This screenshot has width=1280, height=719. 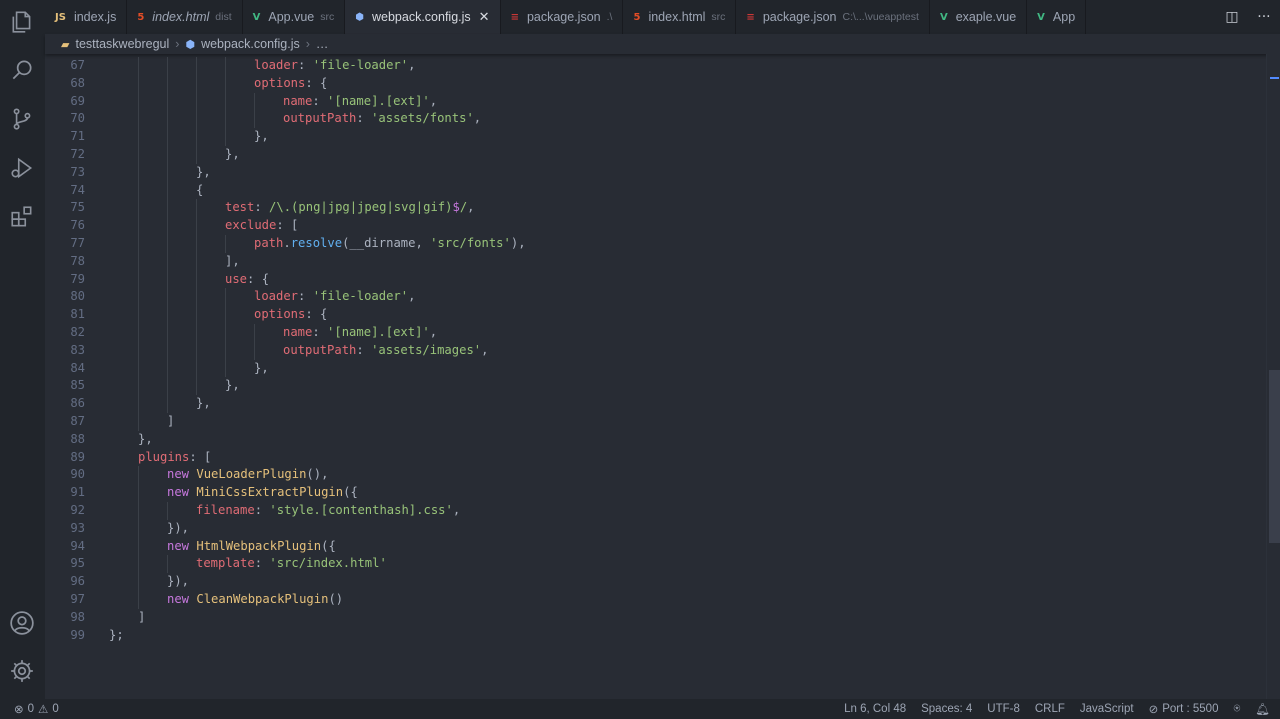 I want to click on code-line: 72},, so click(x=645, y=155).